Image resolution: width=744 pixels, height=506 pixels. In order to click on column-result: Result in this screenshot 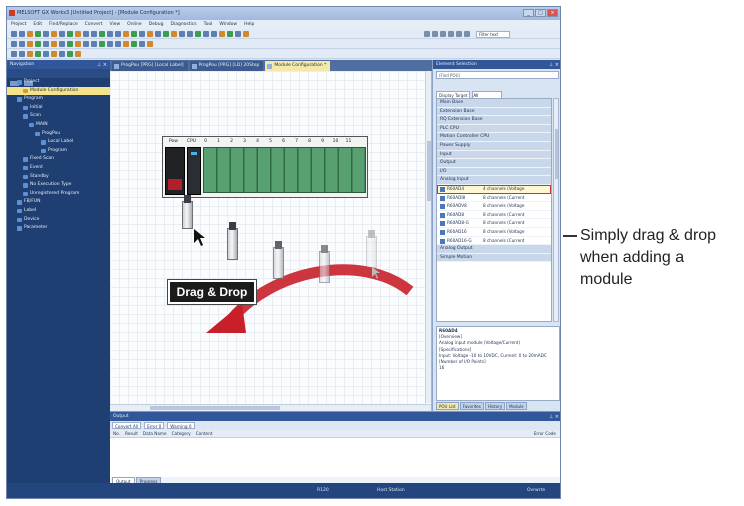, I will do `click(131, 433)`.